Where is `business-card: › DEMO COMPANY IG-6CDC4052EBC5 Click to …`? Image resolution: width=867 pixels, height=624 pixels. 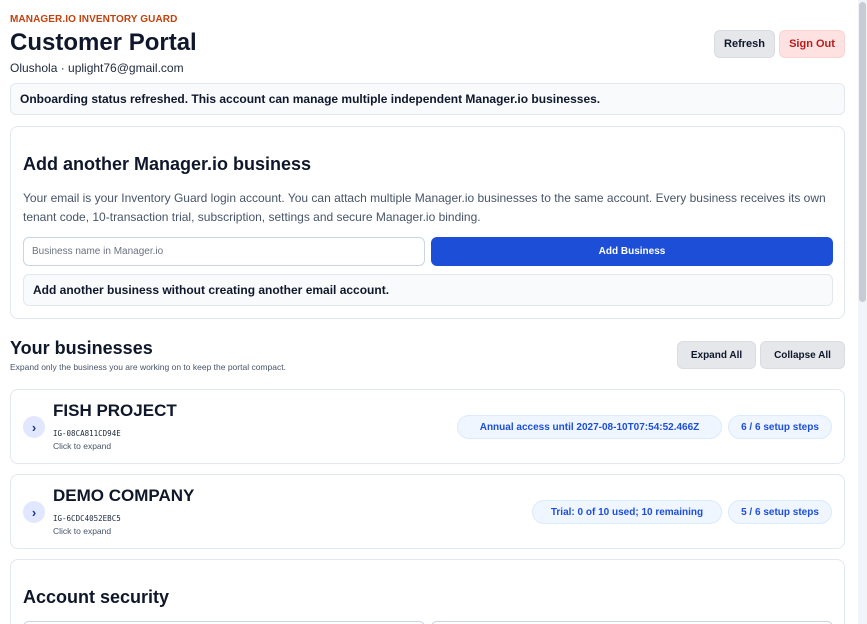 business-card: › DEMO COMPANY IG-6CDC4052EBC5 Click to … is located at coordinates (427, 511).